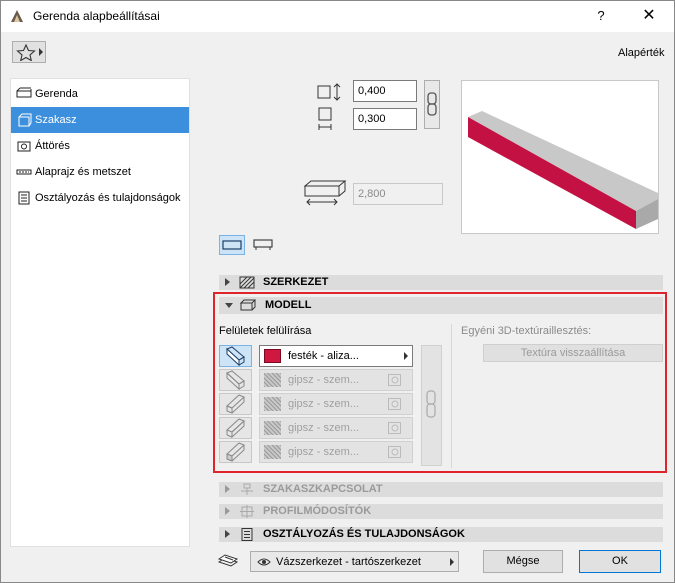 This screenshot has height=583, width=675. Describe the element at coordinates (441, 282) in the screenshot. I see `section-szerkezet: SZERKEZET` at that location.